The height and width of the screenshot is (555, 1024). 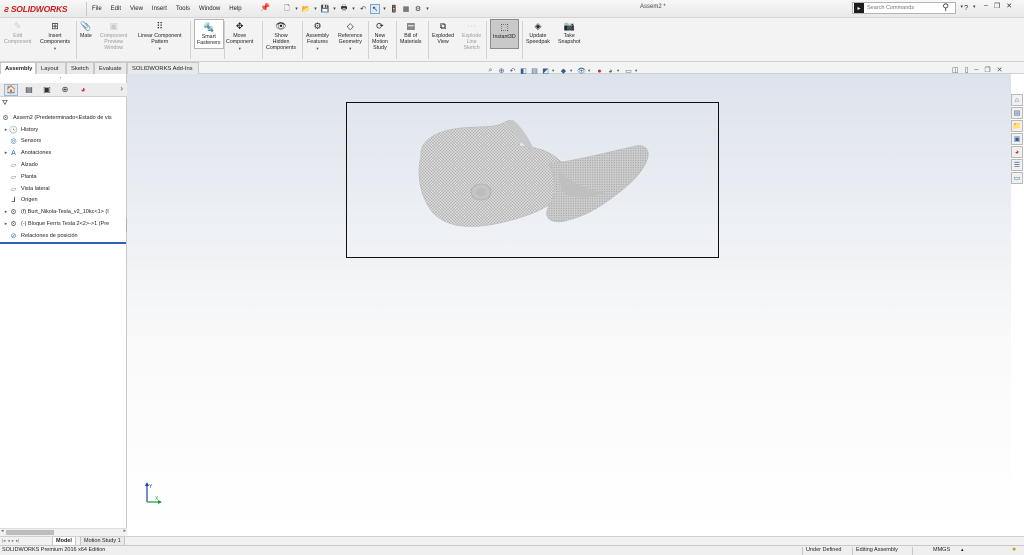 I want to click on search-icon: ⚲, so click(x=945, y=7).